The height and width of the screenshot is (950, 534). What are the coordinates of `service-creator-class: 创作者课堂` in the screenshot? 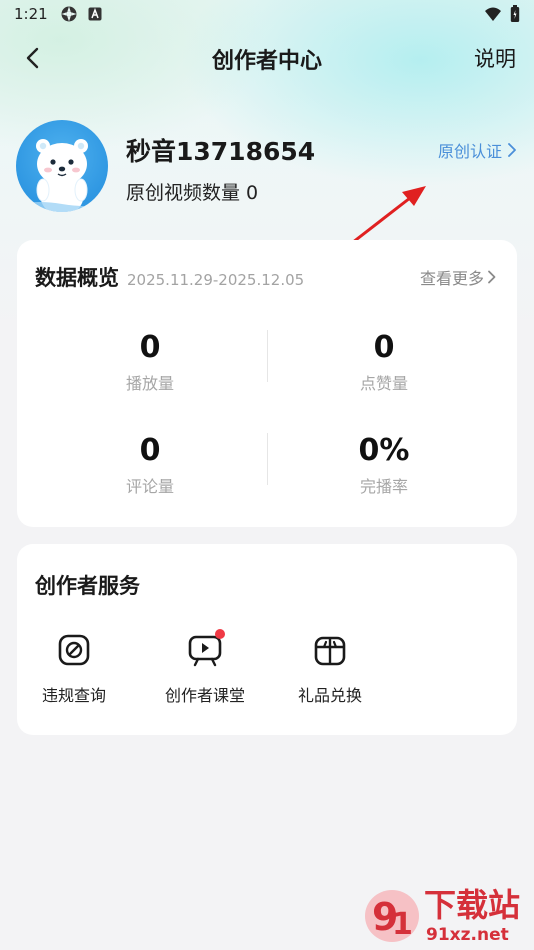 It's located at (205, 667).